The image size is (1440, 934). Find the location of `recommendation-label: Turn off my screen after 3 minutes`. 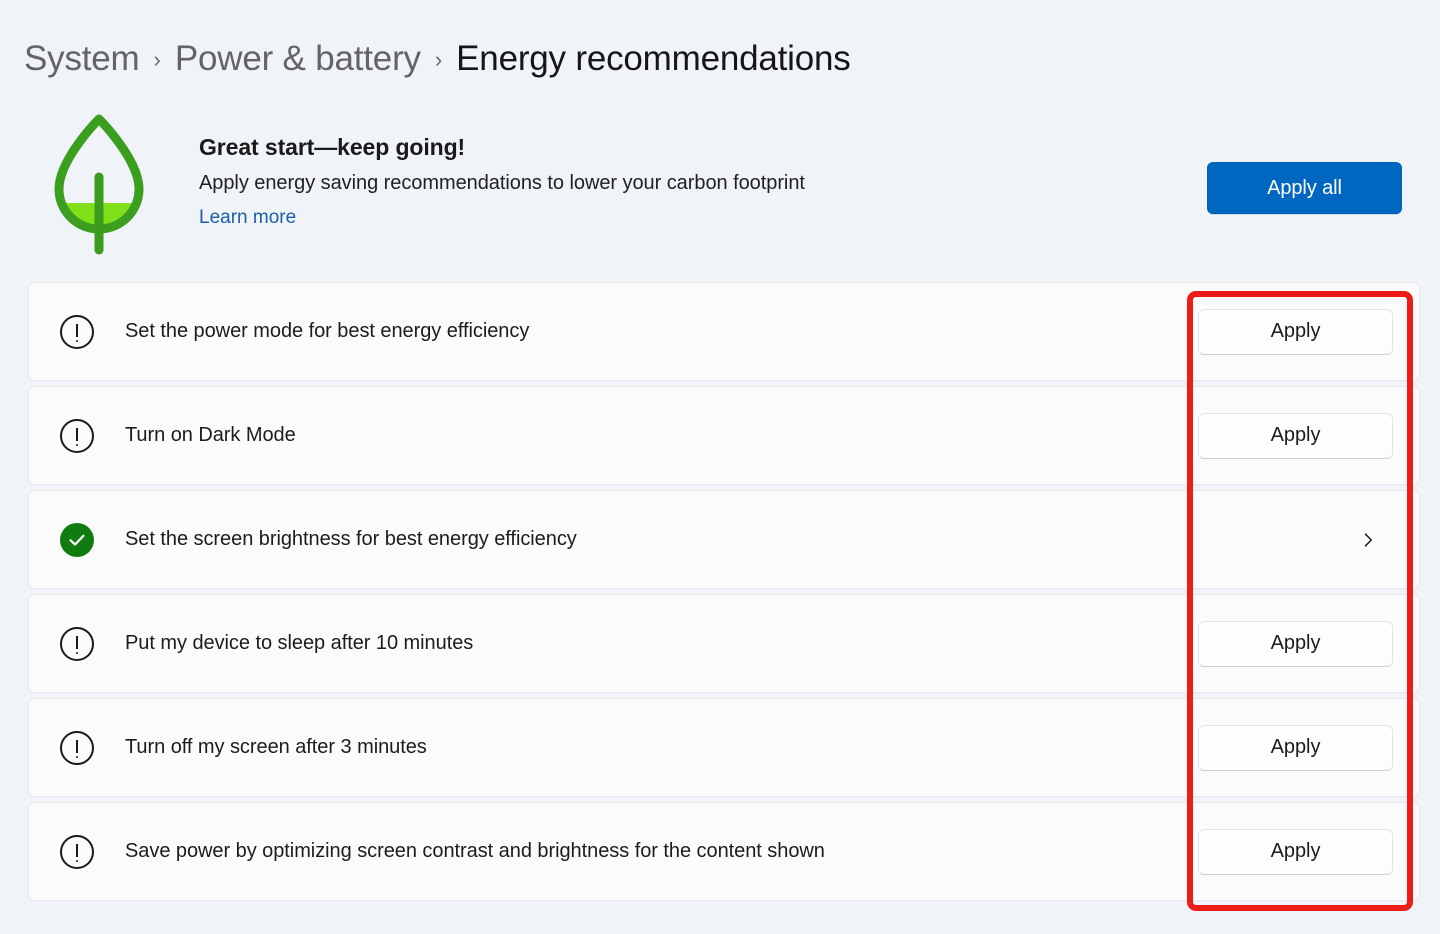

recommendation-label: Turn off my screen after 3 minutes is located at coordinates (276, 747).